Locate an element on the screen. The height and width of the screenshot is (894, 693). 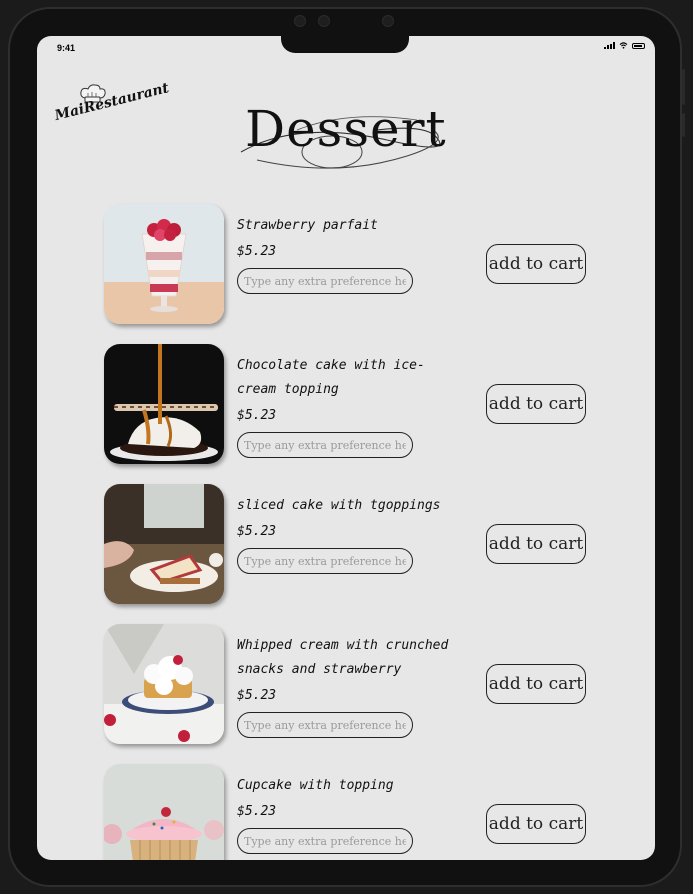
brand-logo: MaiRestaurant is located at coordinates (112, 111).